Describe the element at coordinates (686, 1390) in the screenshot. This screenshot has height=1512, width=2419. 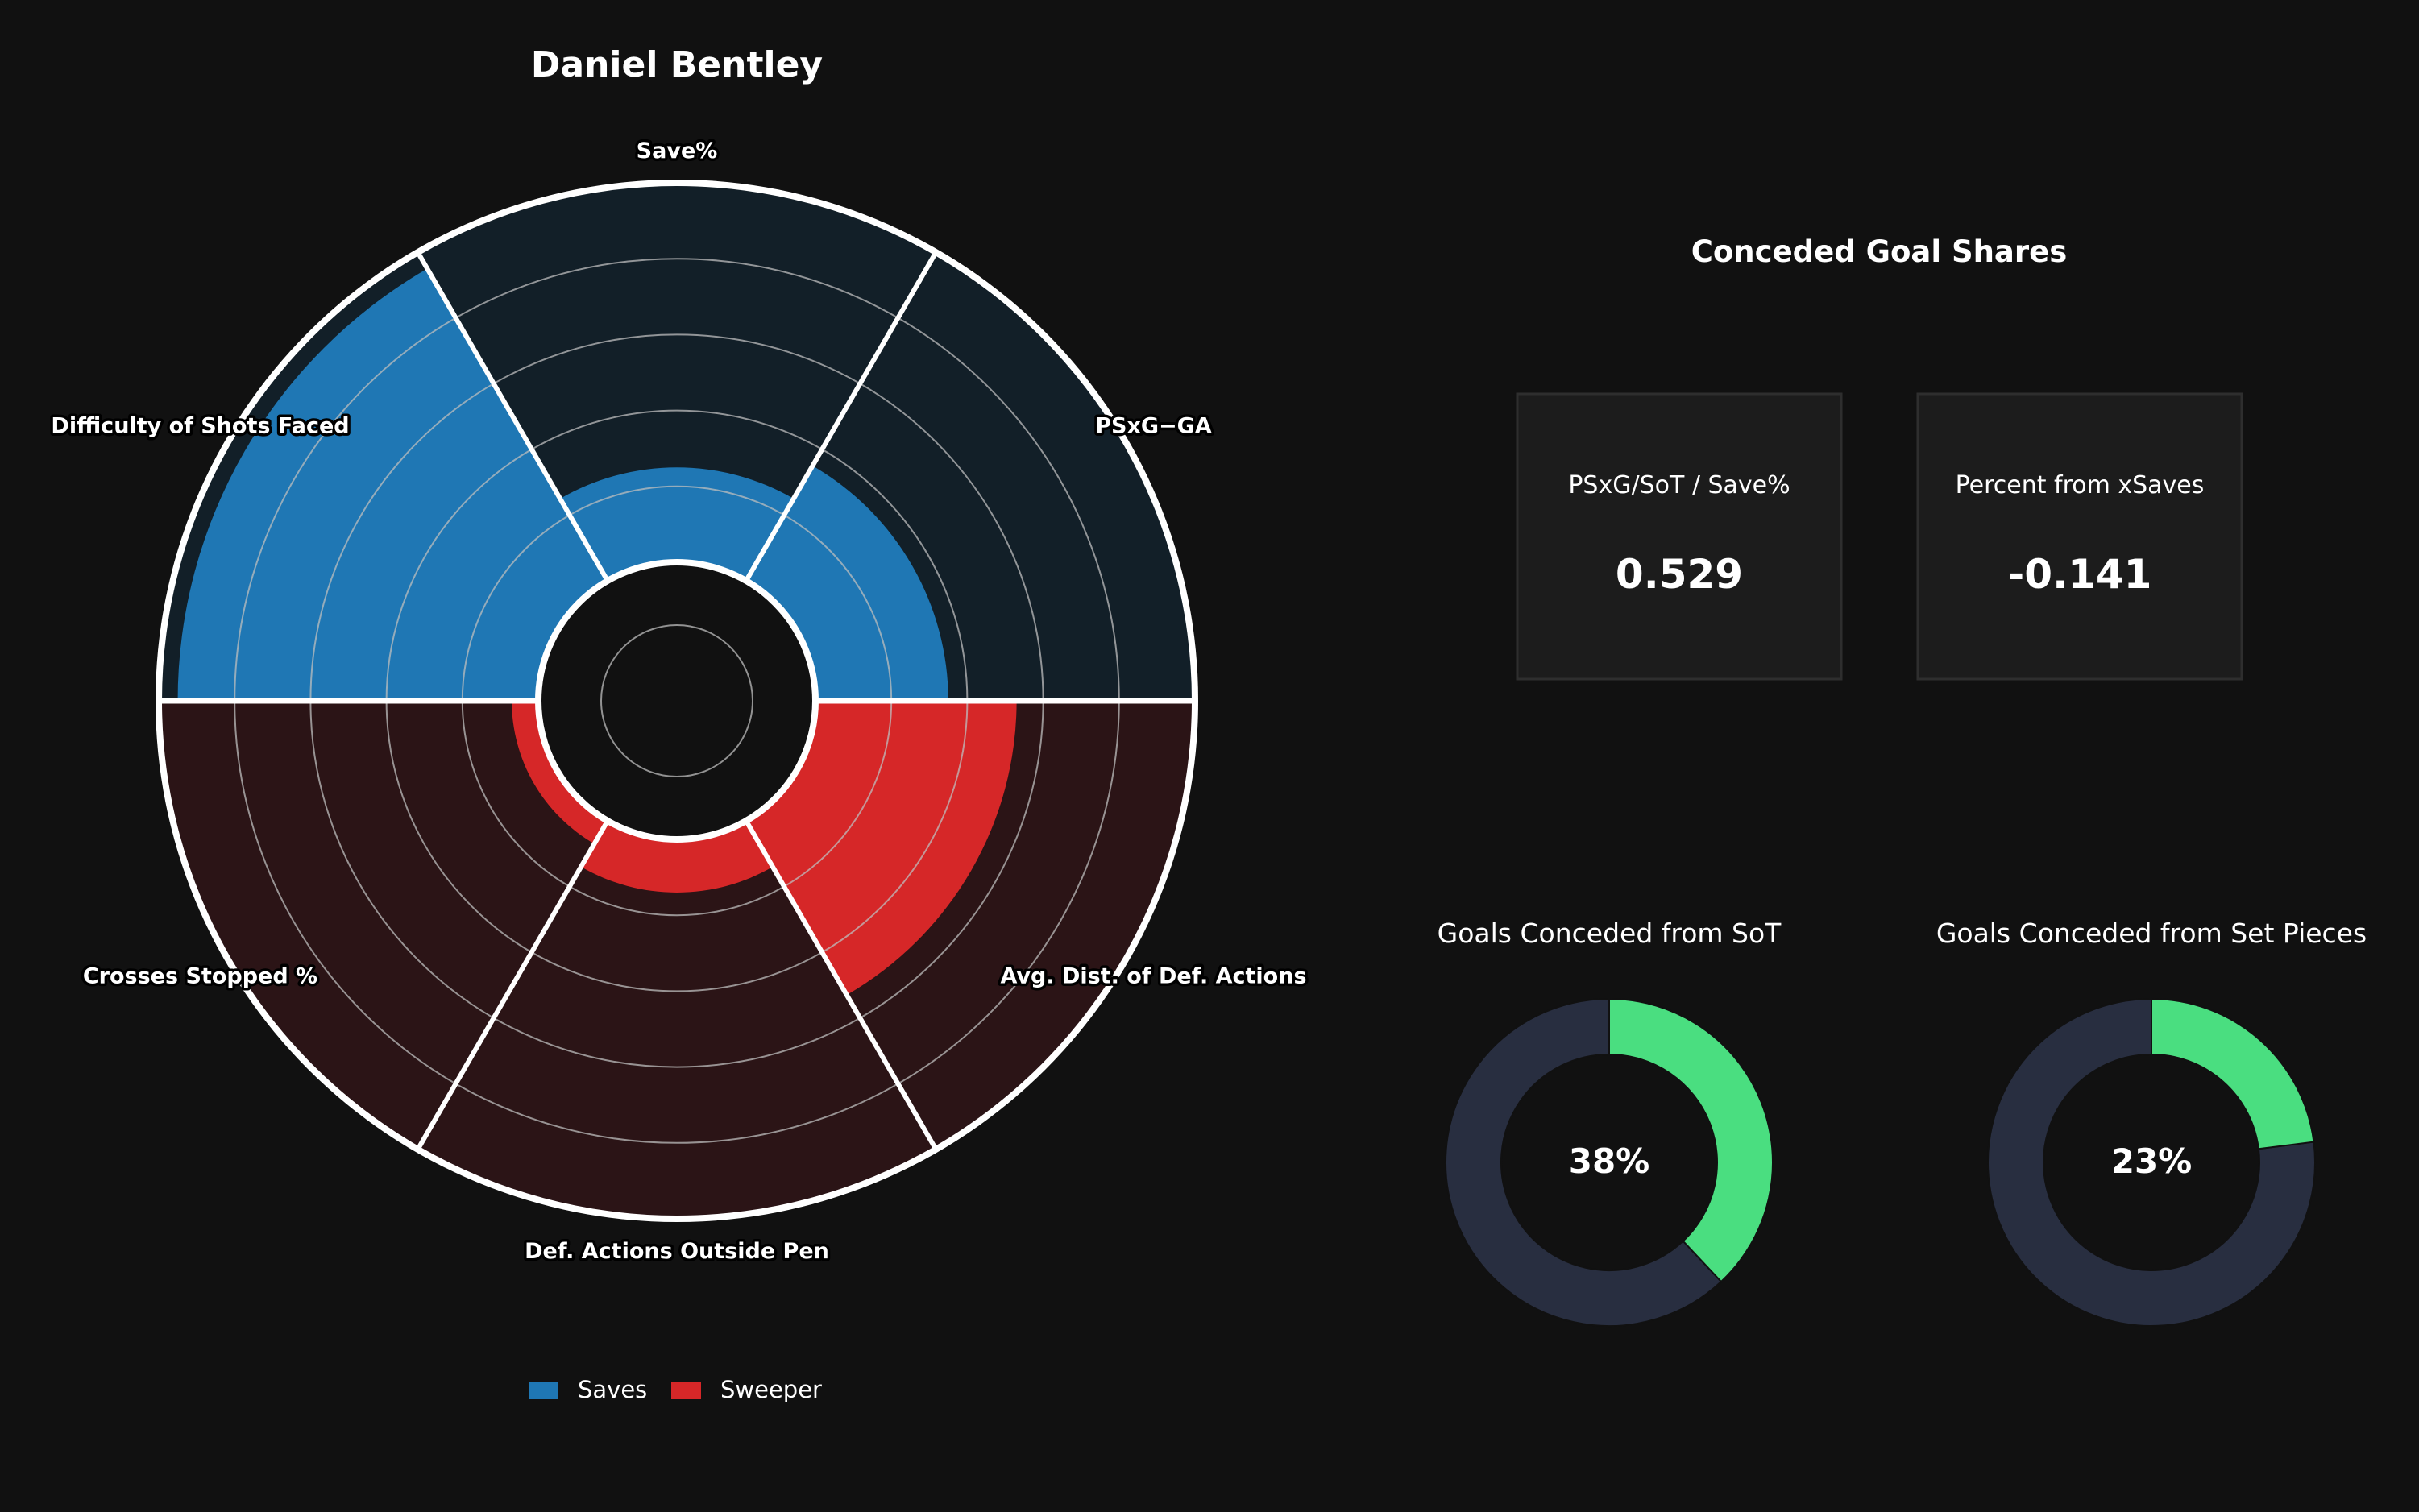
I see `legend-swatch-sweeper` at that location.